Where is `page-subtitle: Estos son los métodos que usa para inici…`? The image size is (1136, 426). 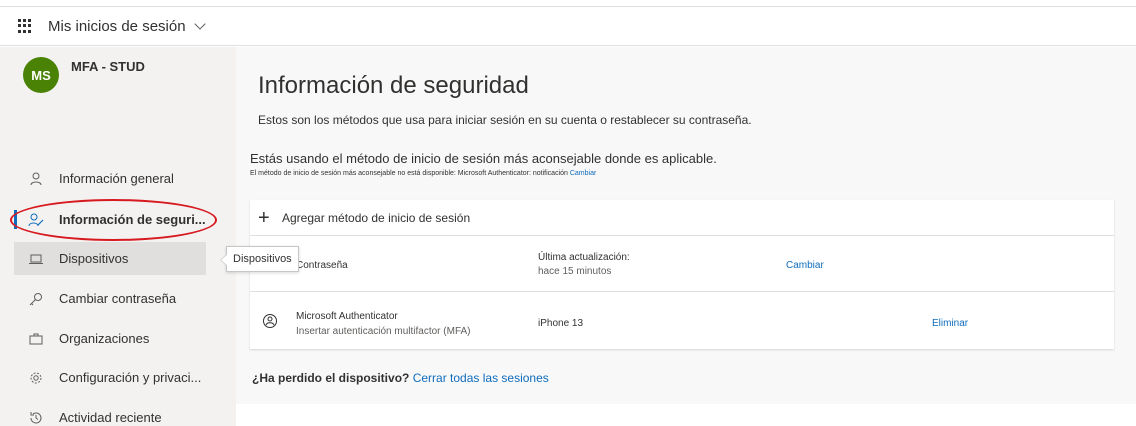
page-subtitle: Estos son los métodos que usa para inici… is located at coordinates (505, 120).